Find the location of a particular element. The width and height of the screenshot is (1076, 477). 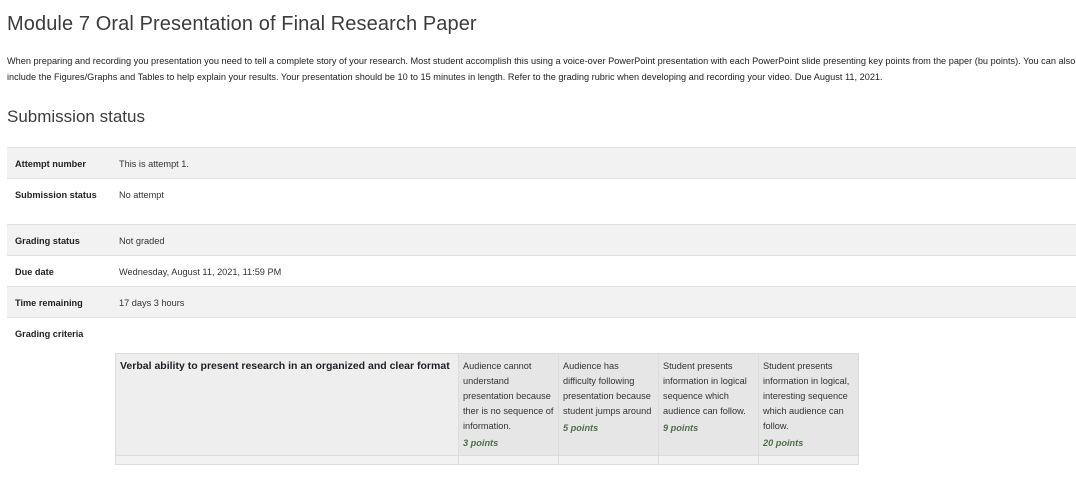

table-row: Submission status No attempt is located at coordinates (541, 201).